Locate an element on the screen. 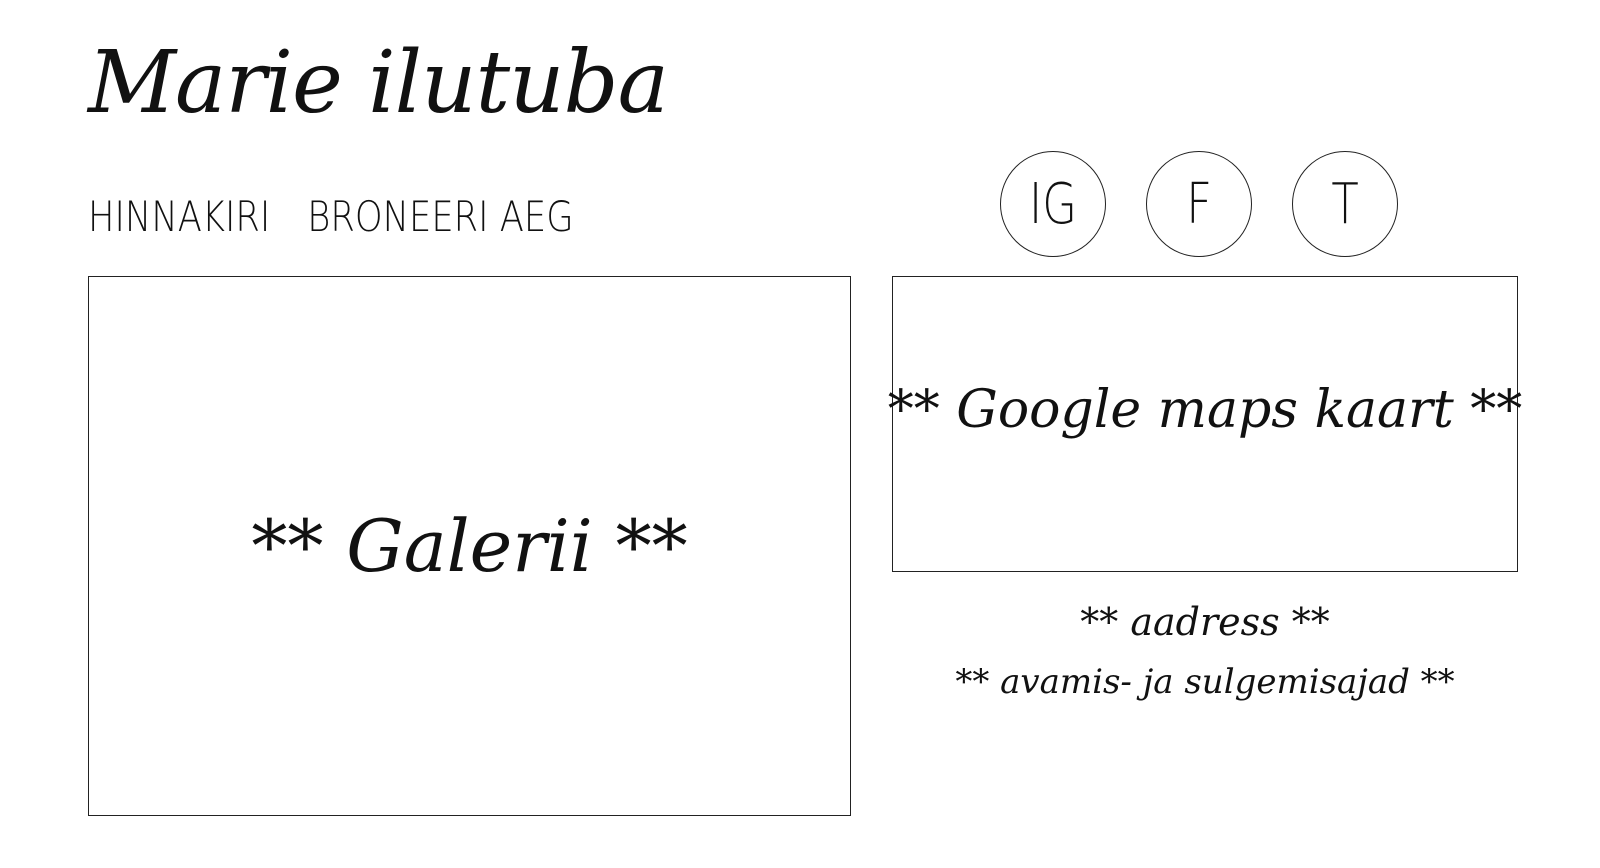 Image resolution: width=1600 pixels, height=868 pixels. social-links: IG F T is located at coordinates (1199, 204).